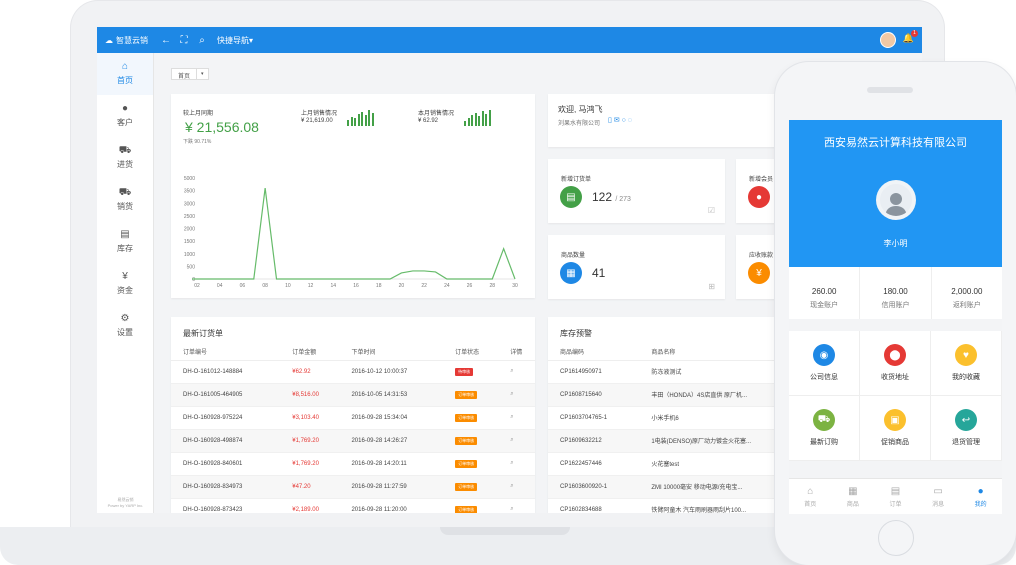 The width and height of the screenshot is (1016, 565). What do you see at coordinates (938, 504) in the screenshot?
I see `tab-label: 消息` at bounding box center [938, 504].